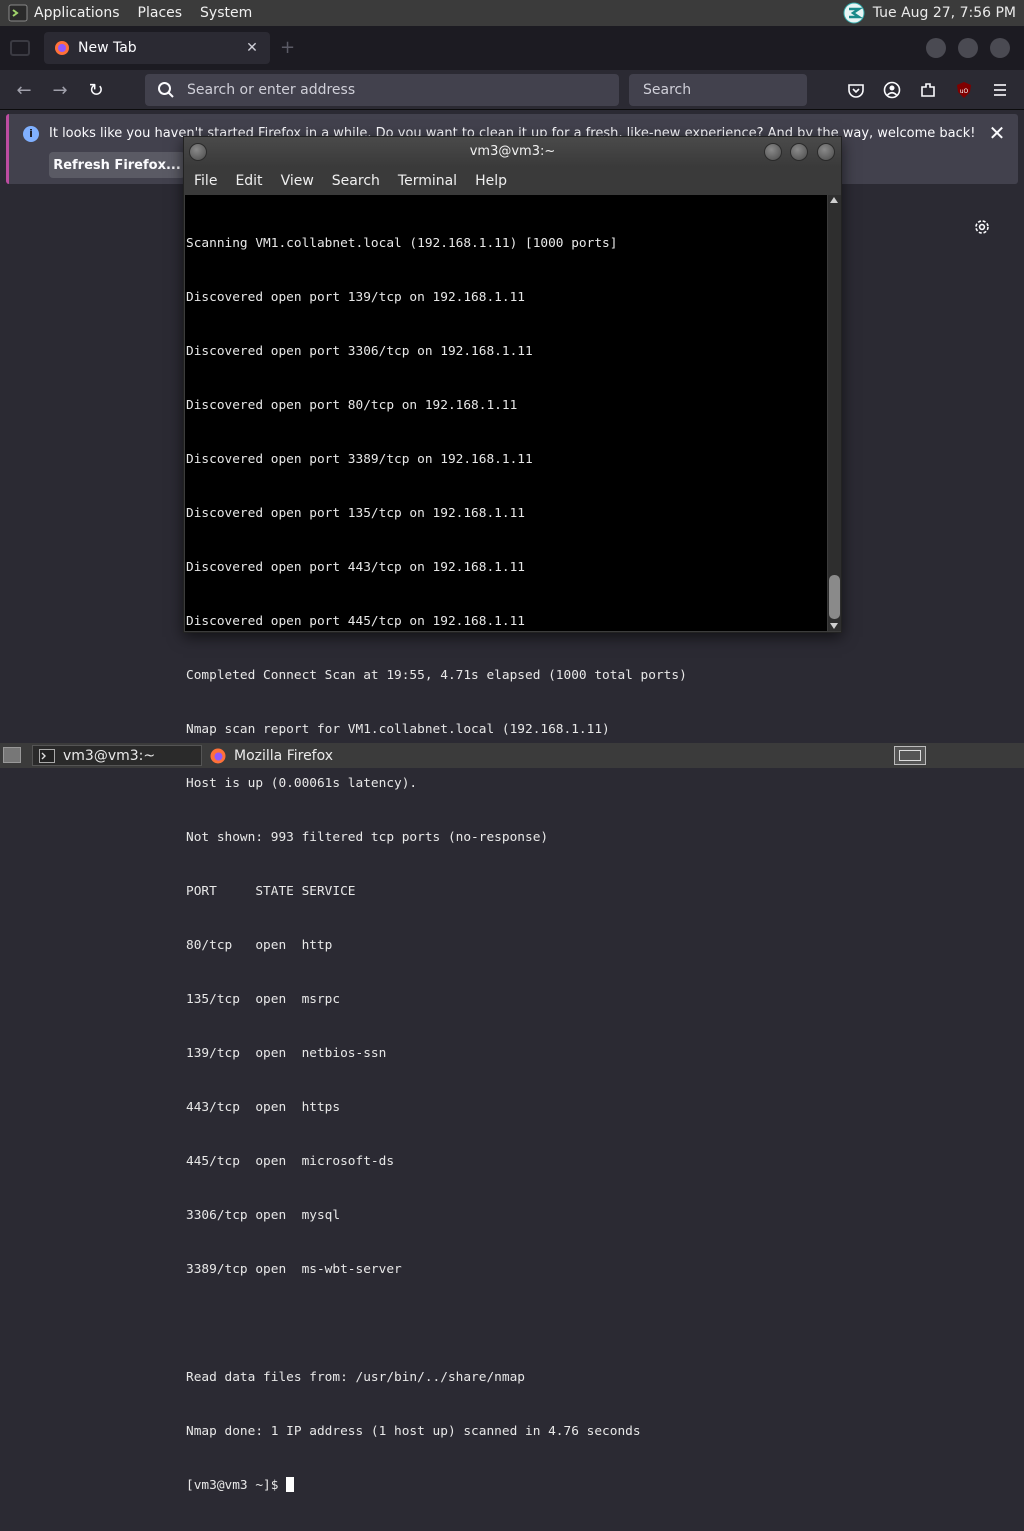 The image size is (1024, 1531). I want to click on pocket-icon, so click(856, 90).